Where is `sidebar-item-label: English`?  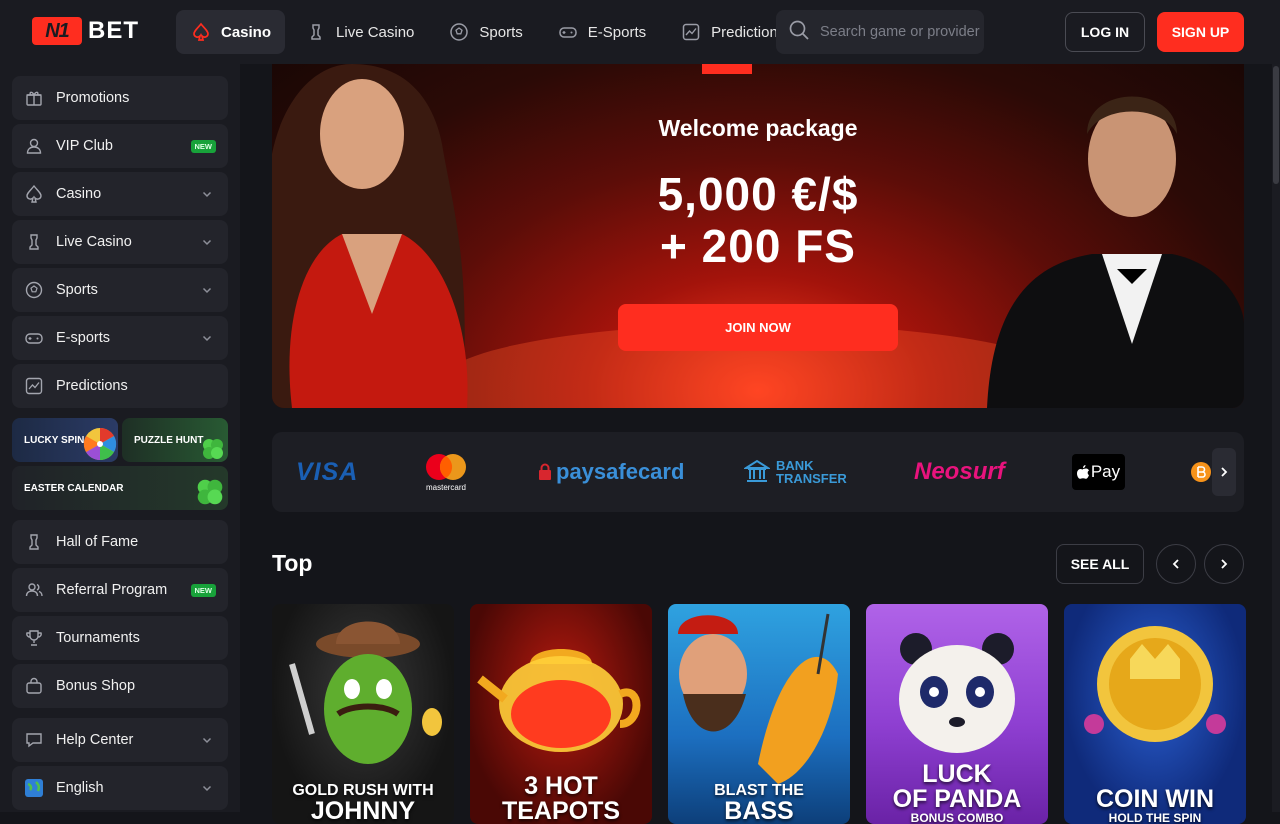
sidebar-item-label: English is located at coordinates (80, 788).